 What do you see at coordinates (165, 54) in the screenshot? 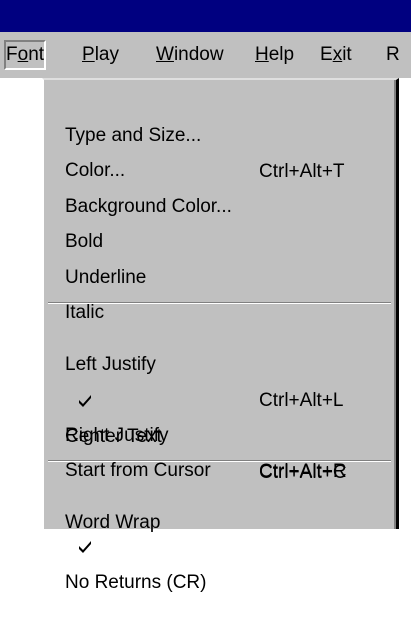
I see `menu-window-mnemonic: W` at bounding box center [165, 54].